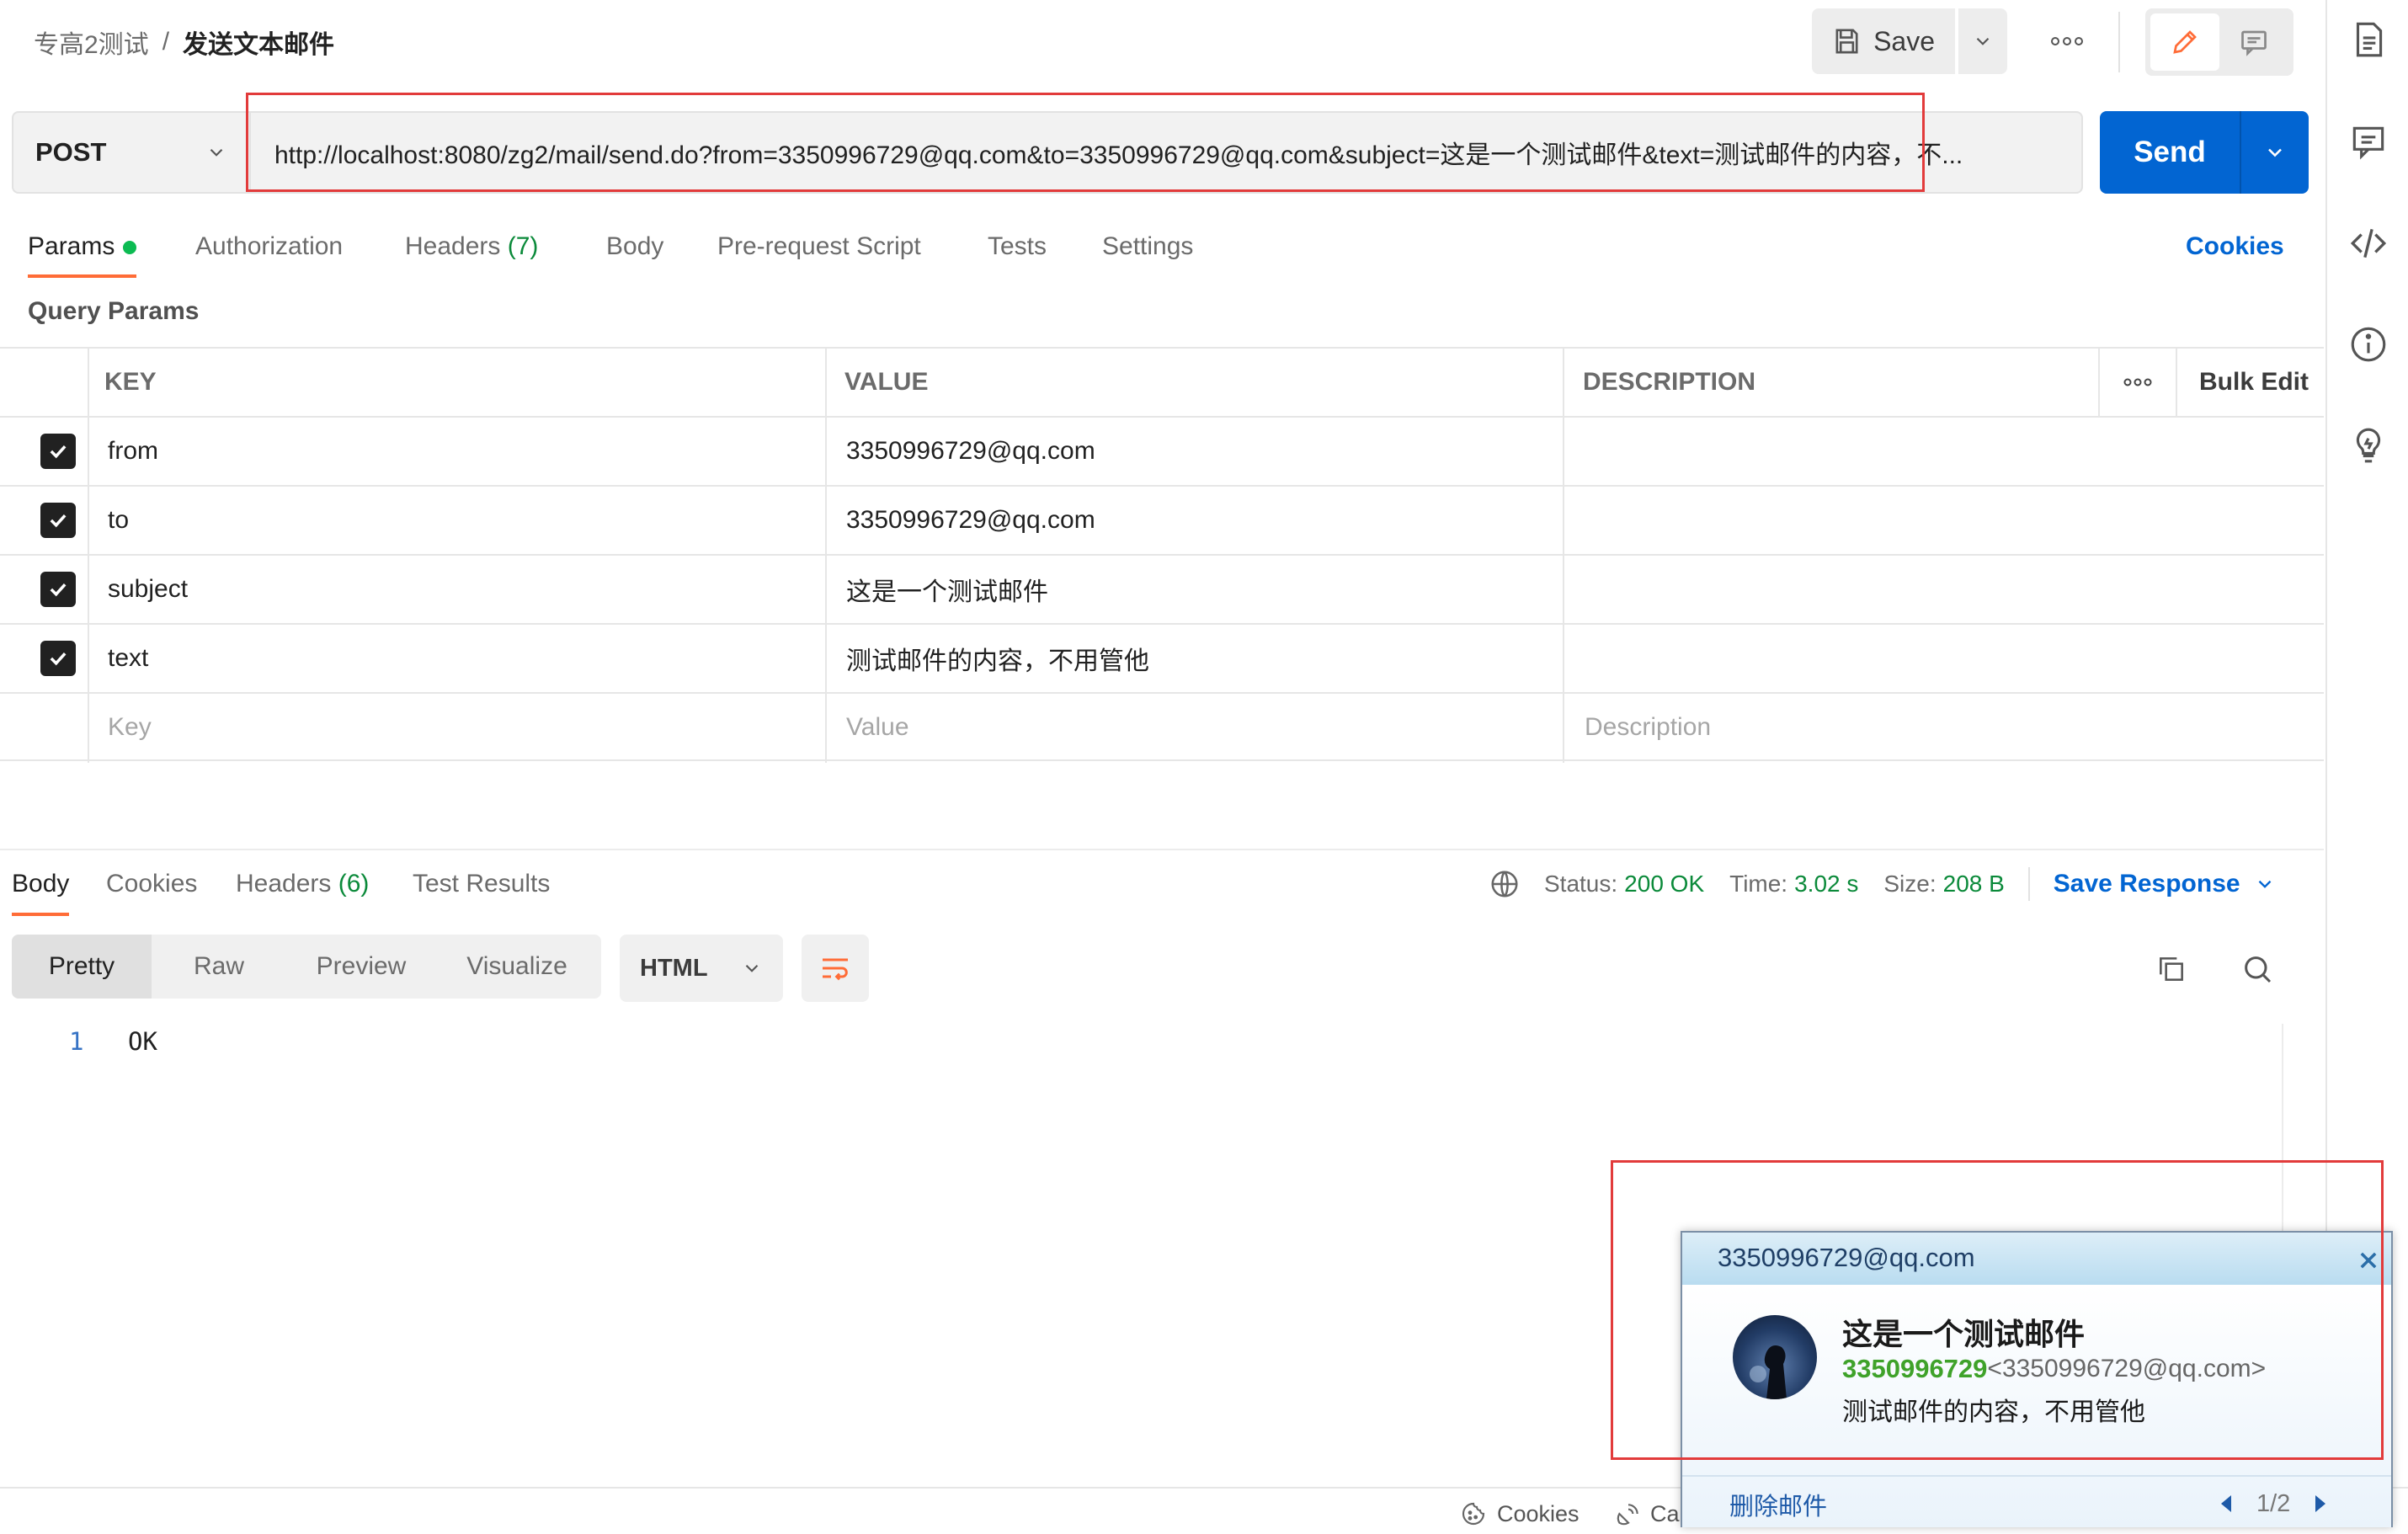  What do you see at coordinates (1162, 519) in the screenshot?
I see `table-row: to 3350996729@qq.com` at bounding box center [1162, 519].